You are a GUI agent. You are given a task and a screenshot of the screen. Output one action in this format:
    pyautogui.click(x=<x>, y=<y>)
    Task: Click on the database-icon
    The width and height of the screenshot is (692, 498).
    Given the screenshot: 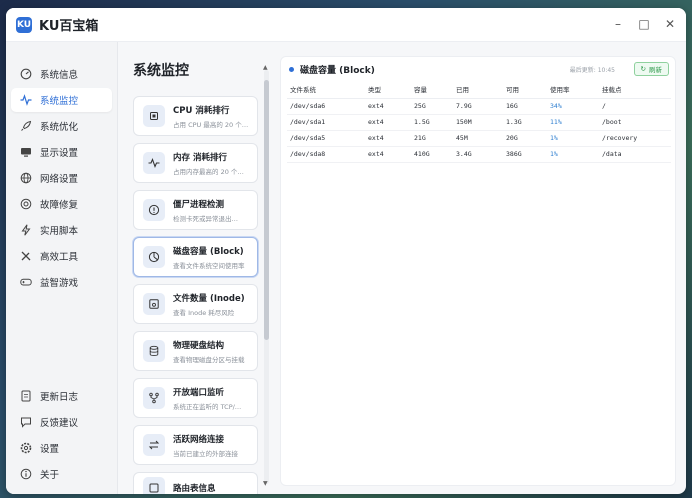 What is the action you would take?
    pyautogui.click(x=154, y=351)
    